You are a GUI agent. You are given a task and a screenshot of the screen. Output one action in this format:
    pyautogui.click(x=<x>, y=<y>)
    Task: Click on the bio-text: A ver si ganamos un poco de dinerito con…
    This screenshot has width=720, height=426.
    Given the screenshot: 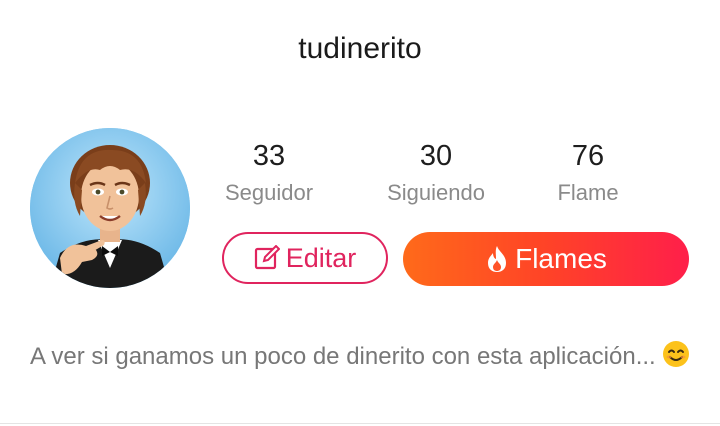 What is the action you would take?
    pyautogui.click(x=343, y=356)
    